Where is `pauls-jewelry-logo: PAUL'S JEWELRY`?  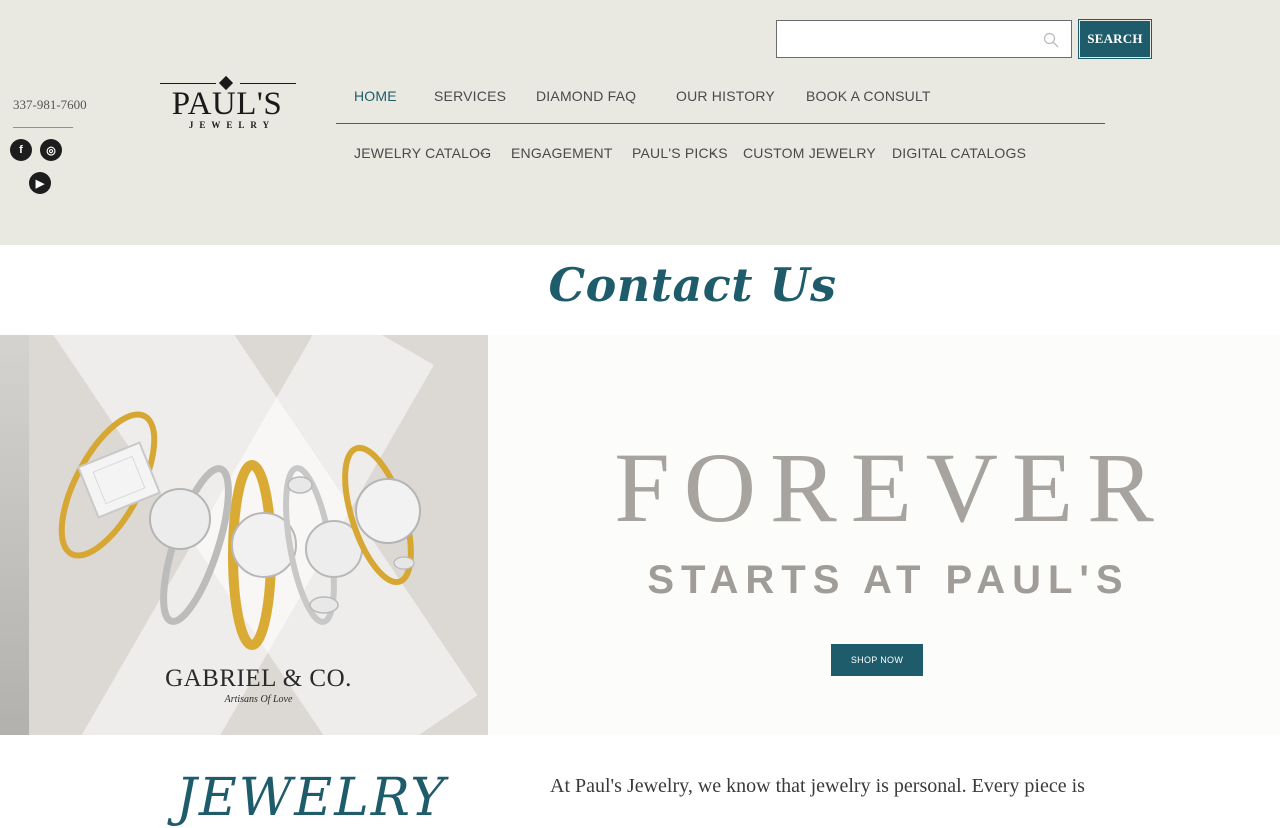 pauls-jewelry-logo: PAUL'S JEWELRY is located at coordinates (227, 104).